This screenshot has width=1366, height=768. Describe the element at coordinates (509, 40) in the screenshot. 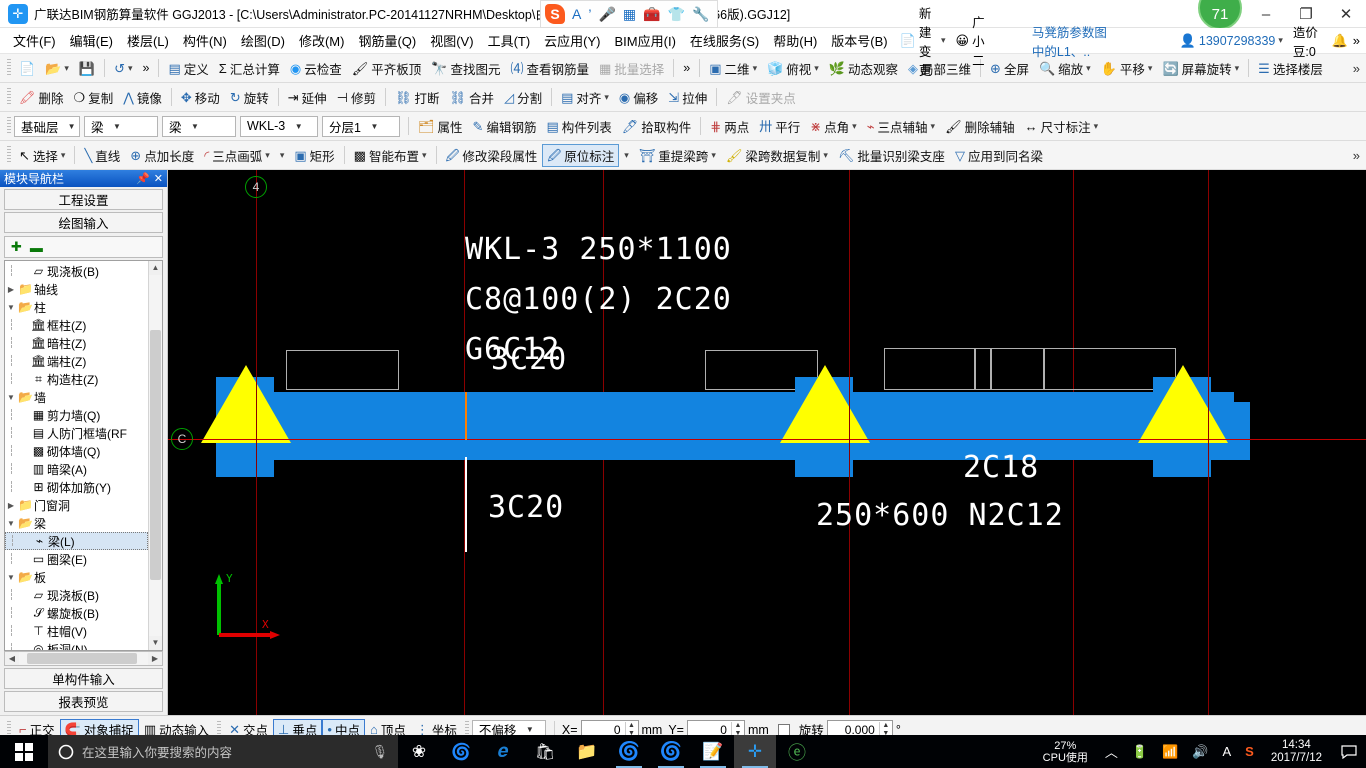

I see `menu-tools: 工具(T)` at that location.